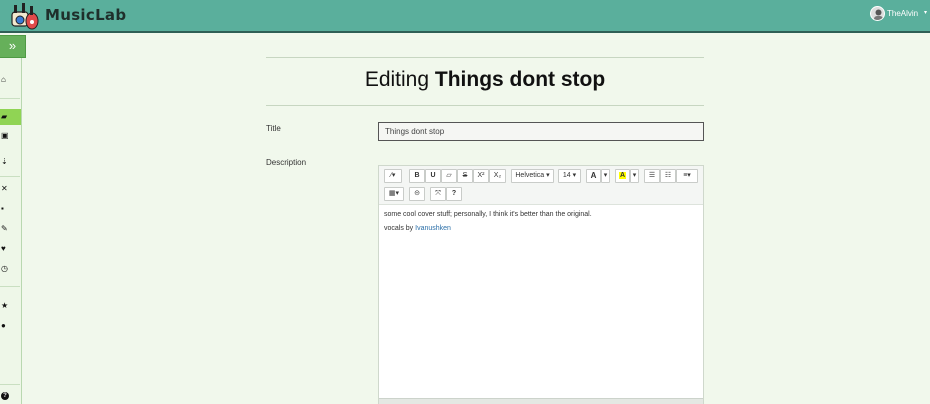 Image resolution: width=930 pixels, height=404 pixels. I want to click on username: TheAlvin, so click(902, 13).